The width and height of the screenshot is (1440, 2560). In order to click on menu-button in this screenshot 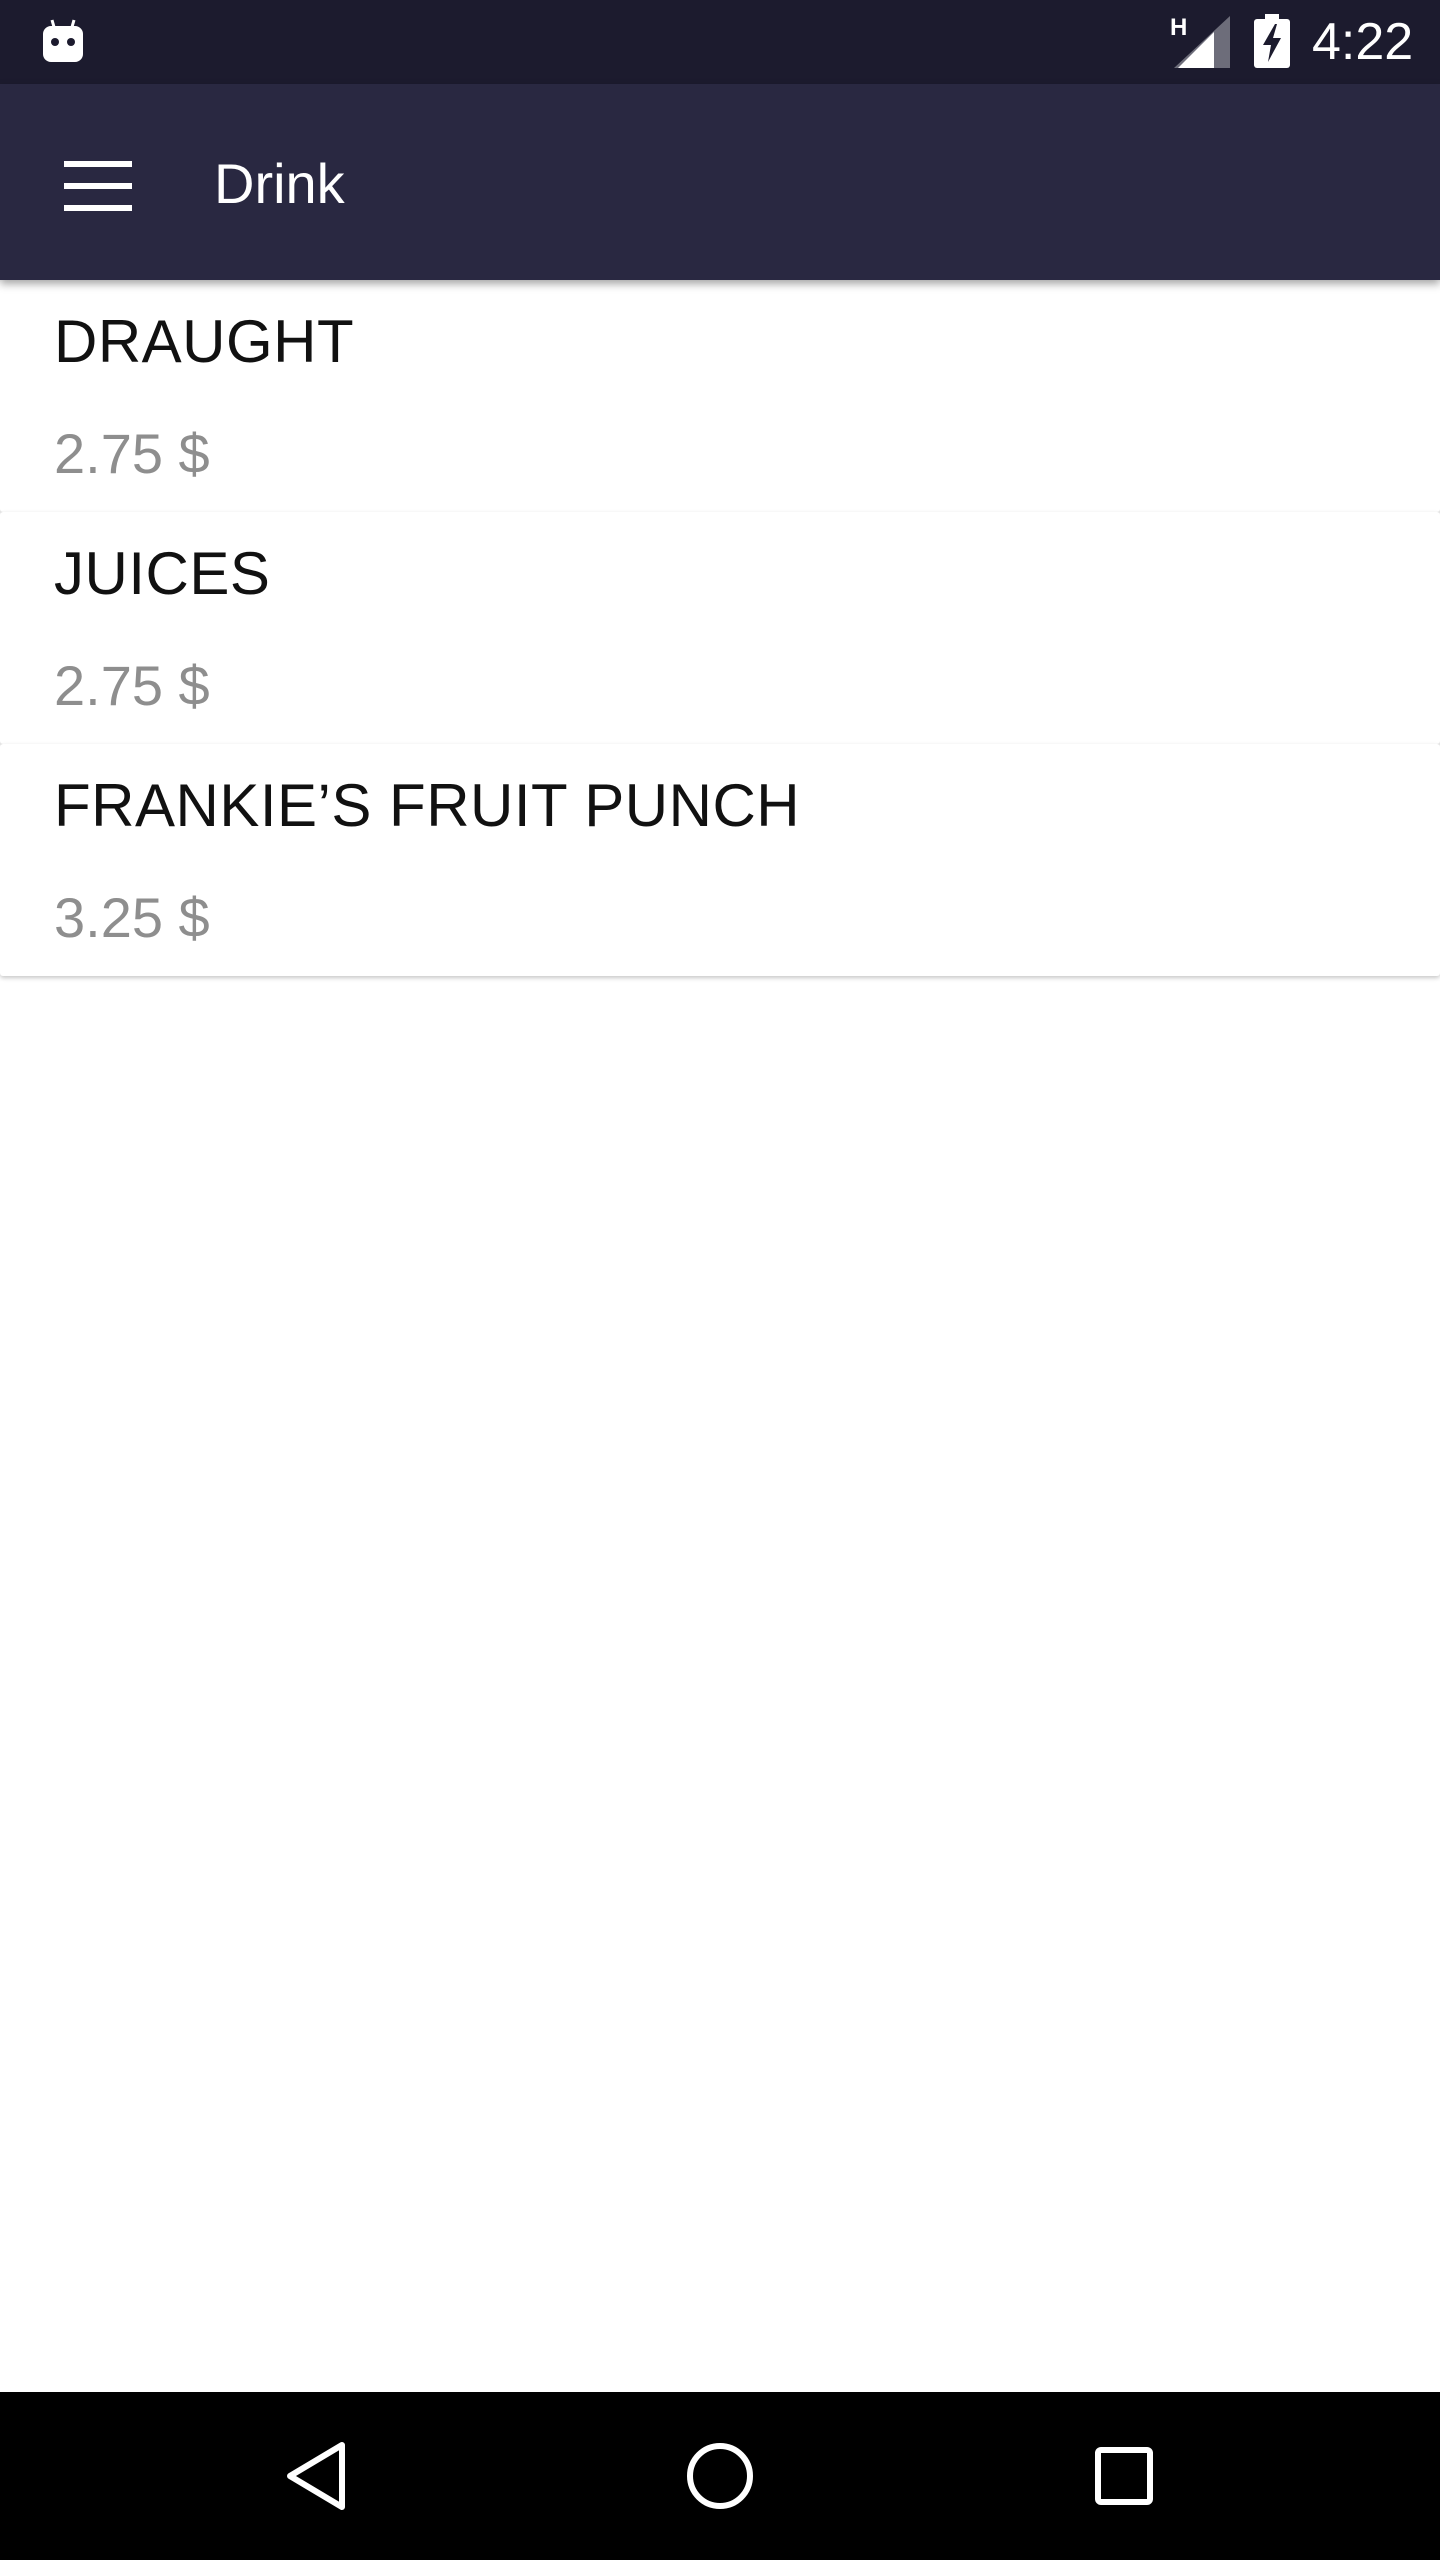, I will do `click(98, 186)`.